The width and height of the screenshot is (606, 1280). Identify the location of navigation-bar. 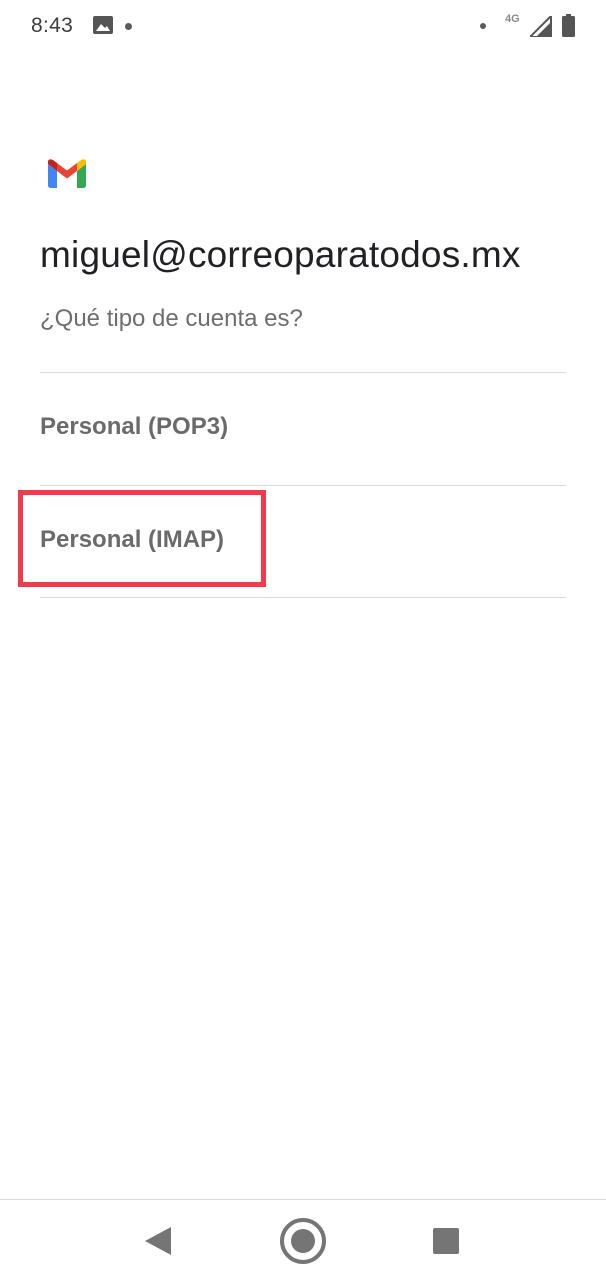
(303, 1239).